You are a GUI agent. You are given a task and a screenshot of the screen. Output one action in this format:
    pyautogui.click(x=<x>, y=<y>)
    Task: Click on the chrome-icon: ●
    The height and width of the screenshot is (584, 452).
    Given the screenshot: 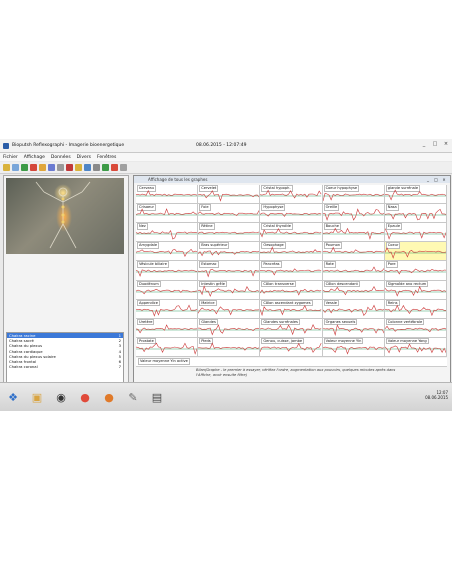 What is the action you would take?
    pyautogui.click(x=85, y=397)
    